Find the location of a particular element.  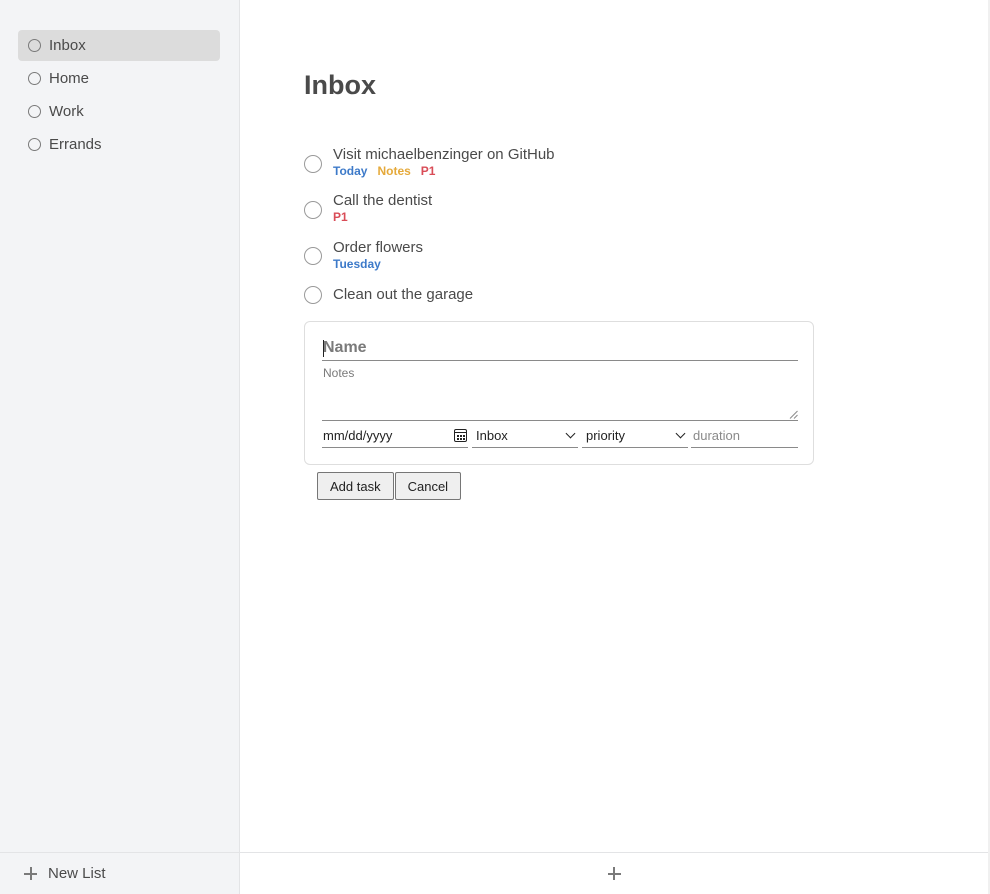

task-body: Call the dentist P1 is located at coordinates (382, 208).